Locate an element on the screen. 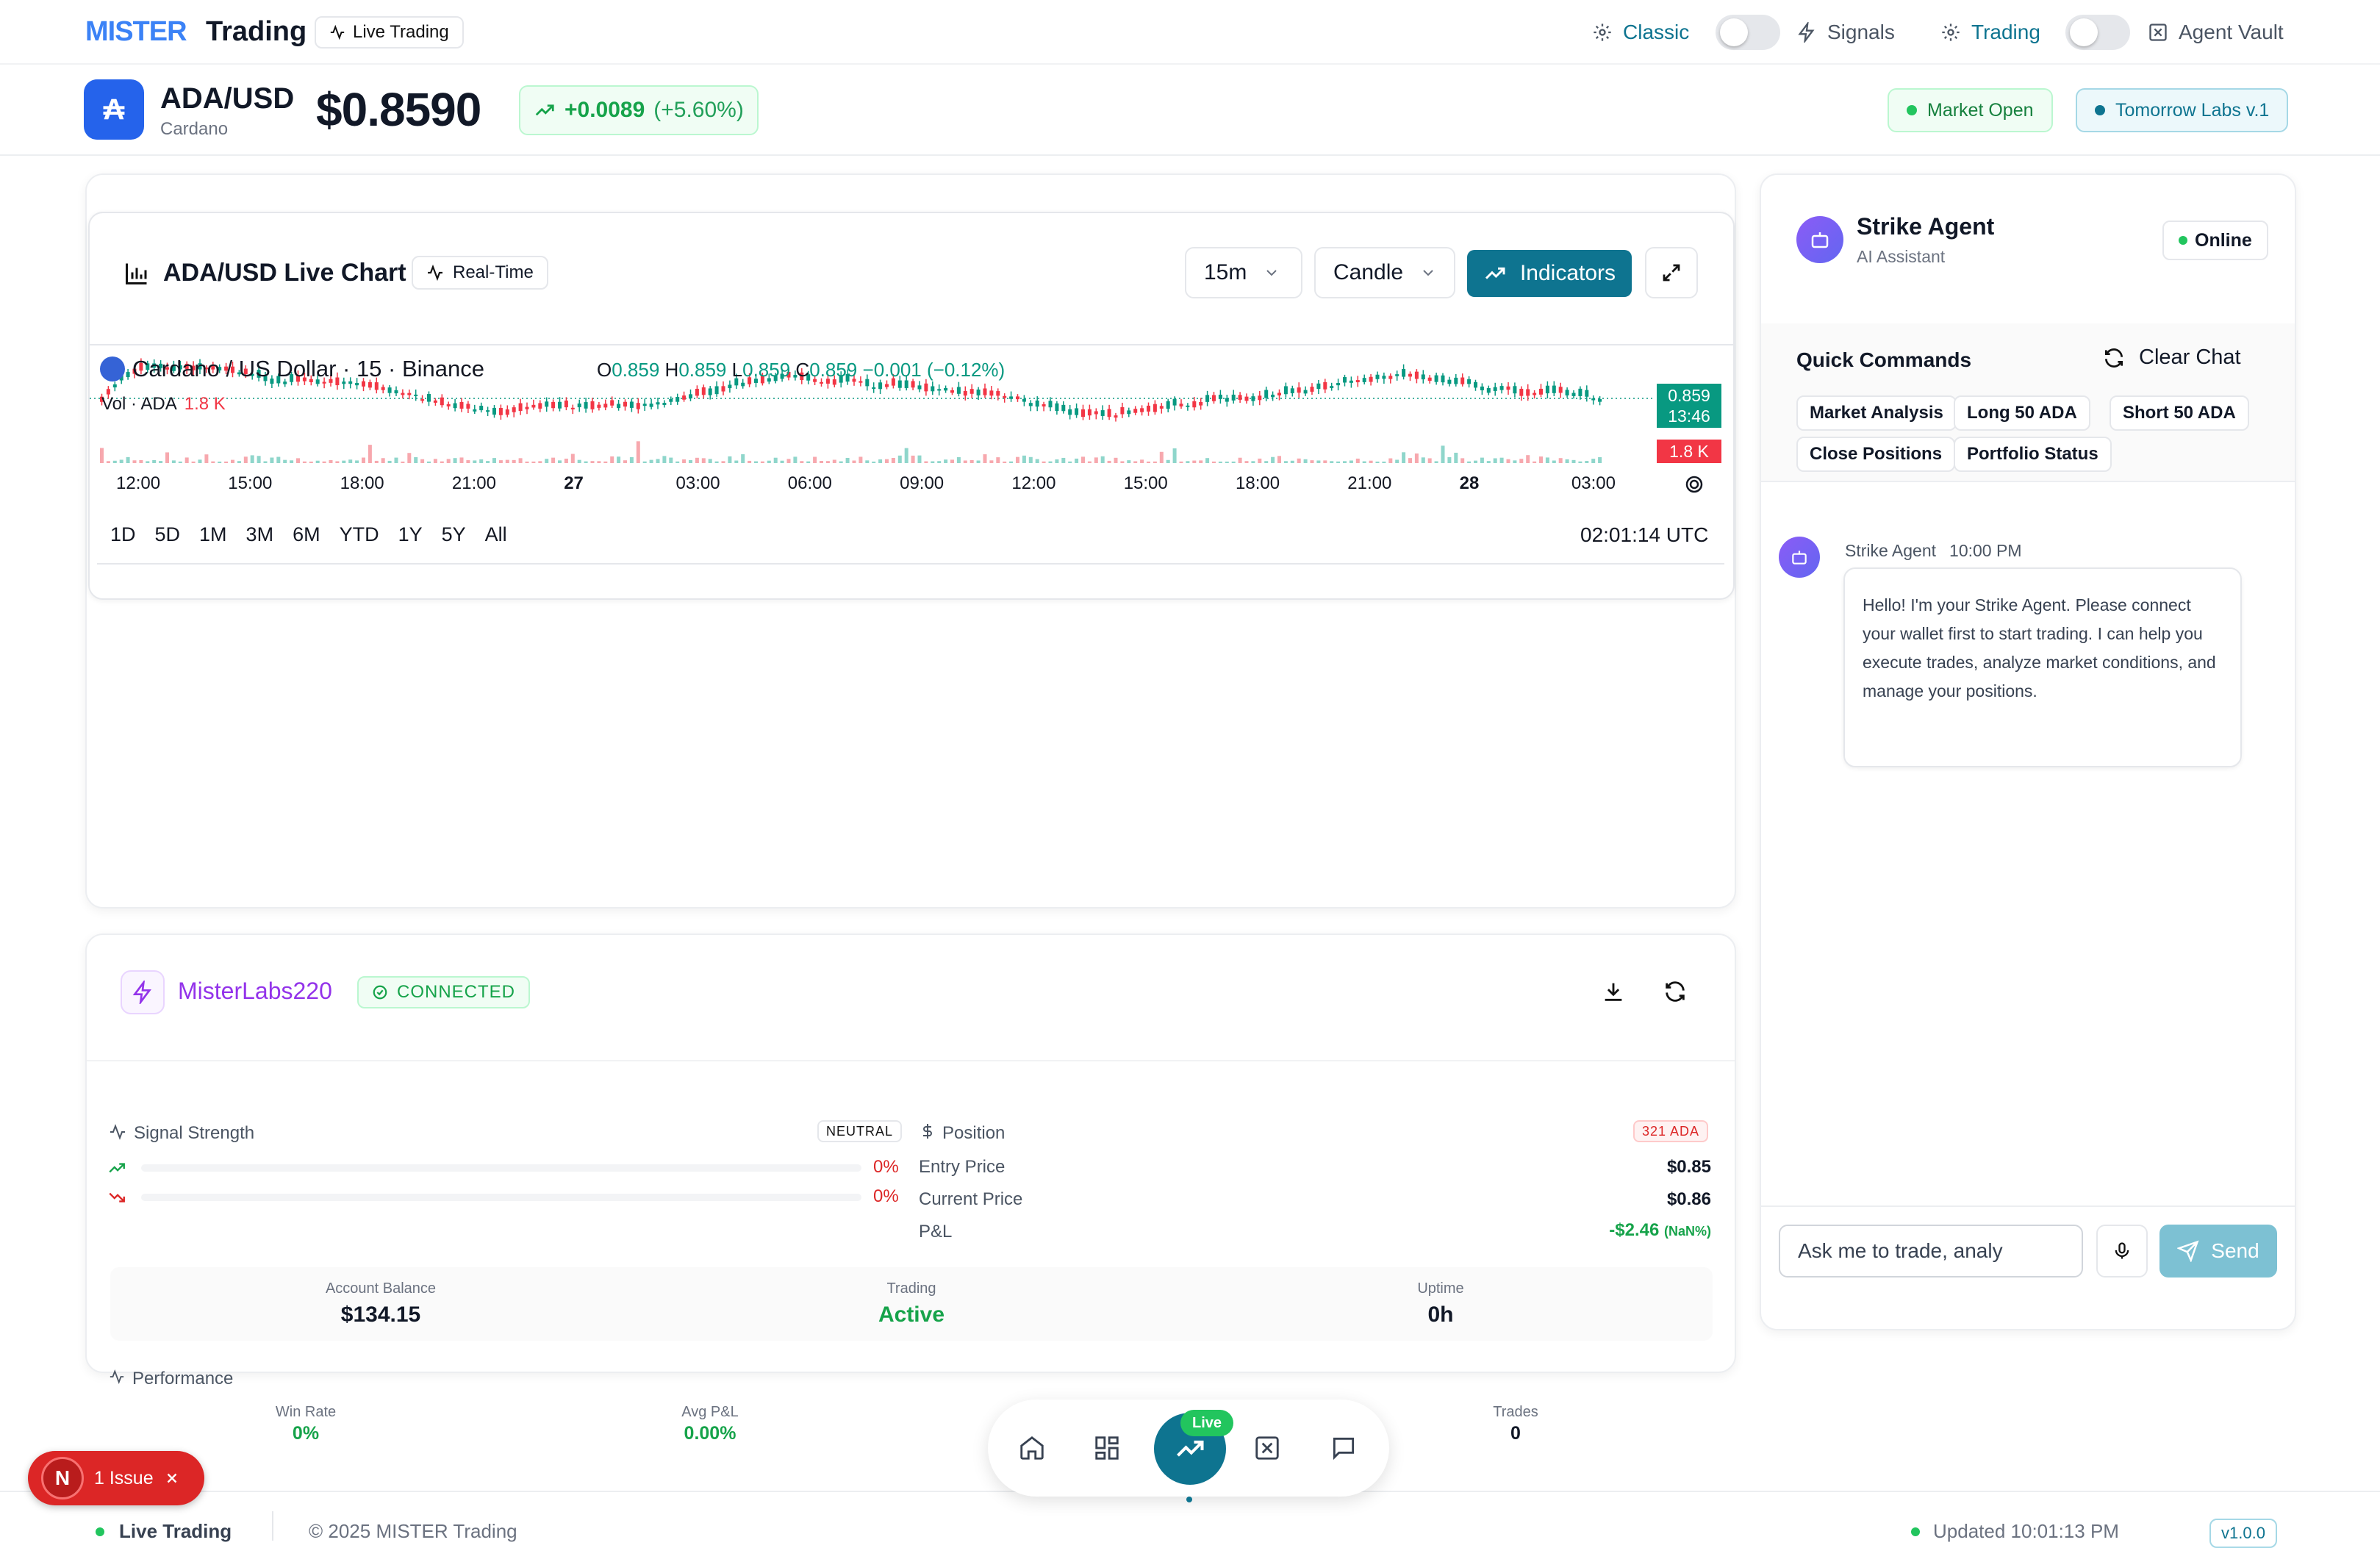 The width and height of the screenshot is (2380, 1548). clear-chat-button: Clear Chat is located at coordinates (2171, 357).